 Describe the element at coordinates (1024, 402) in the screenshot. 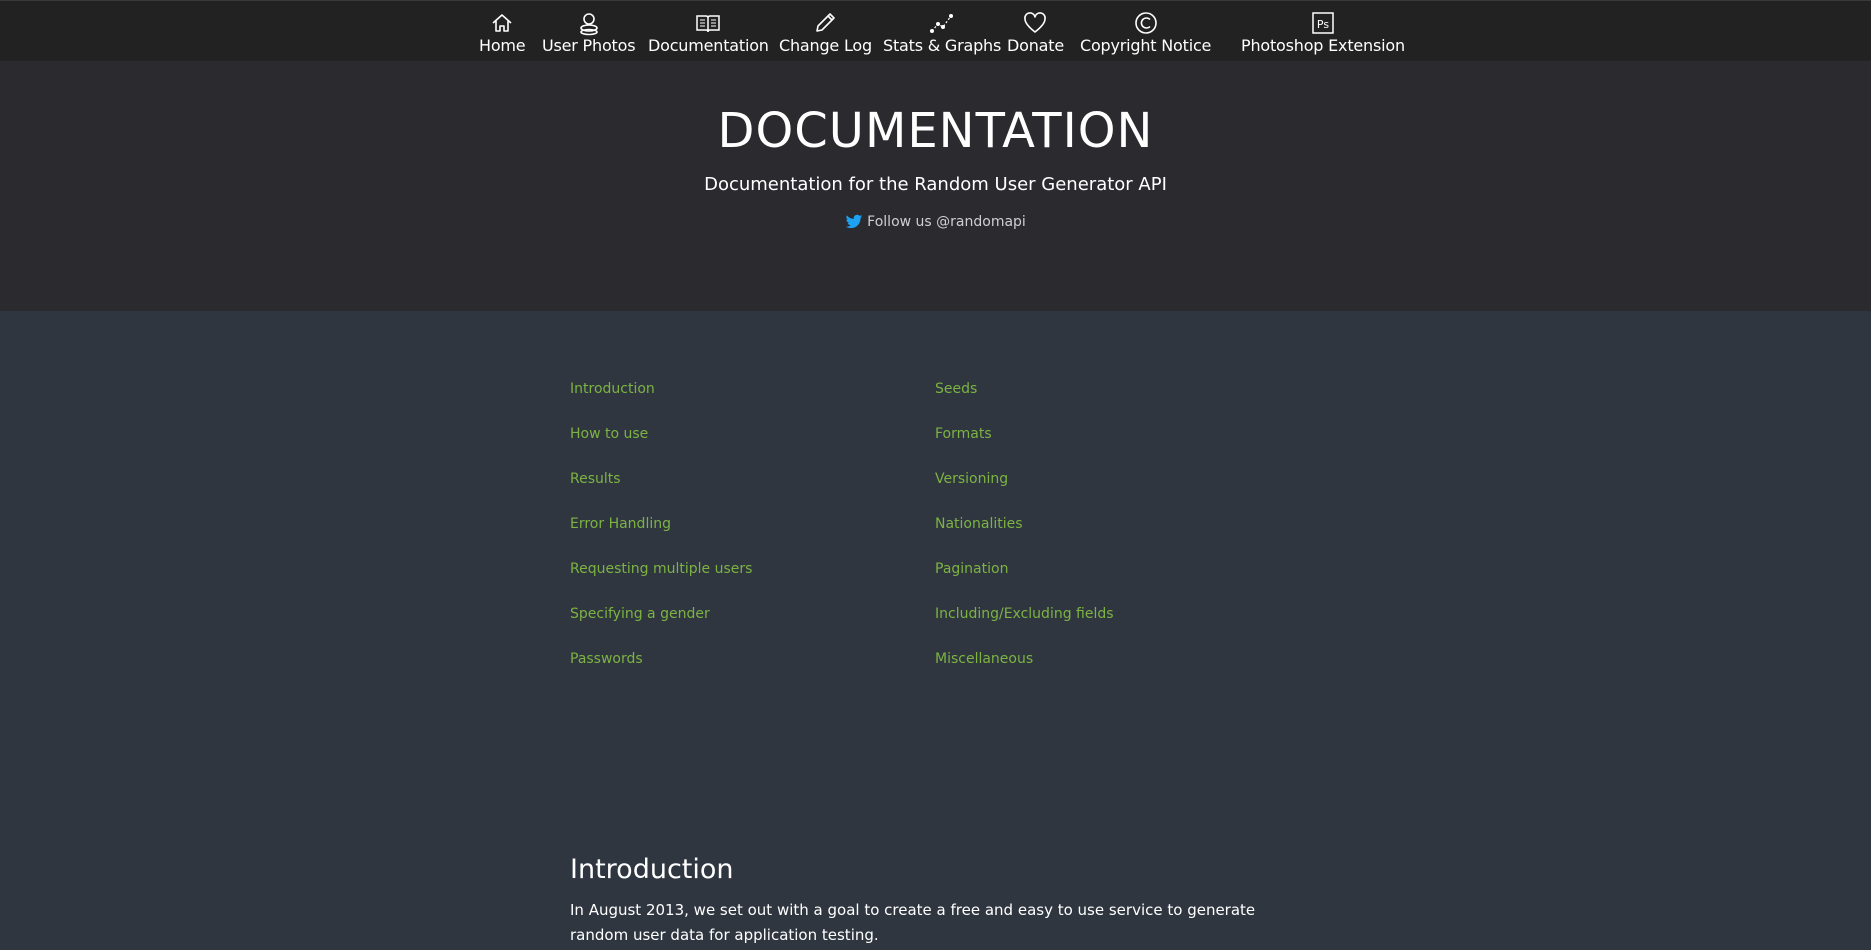

I see `toc-link-seeds: Seeds` at that location.